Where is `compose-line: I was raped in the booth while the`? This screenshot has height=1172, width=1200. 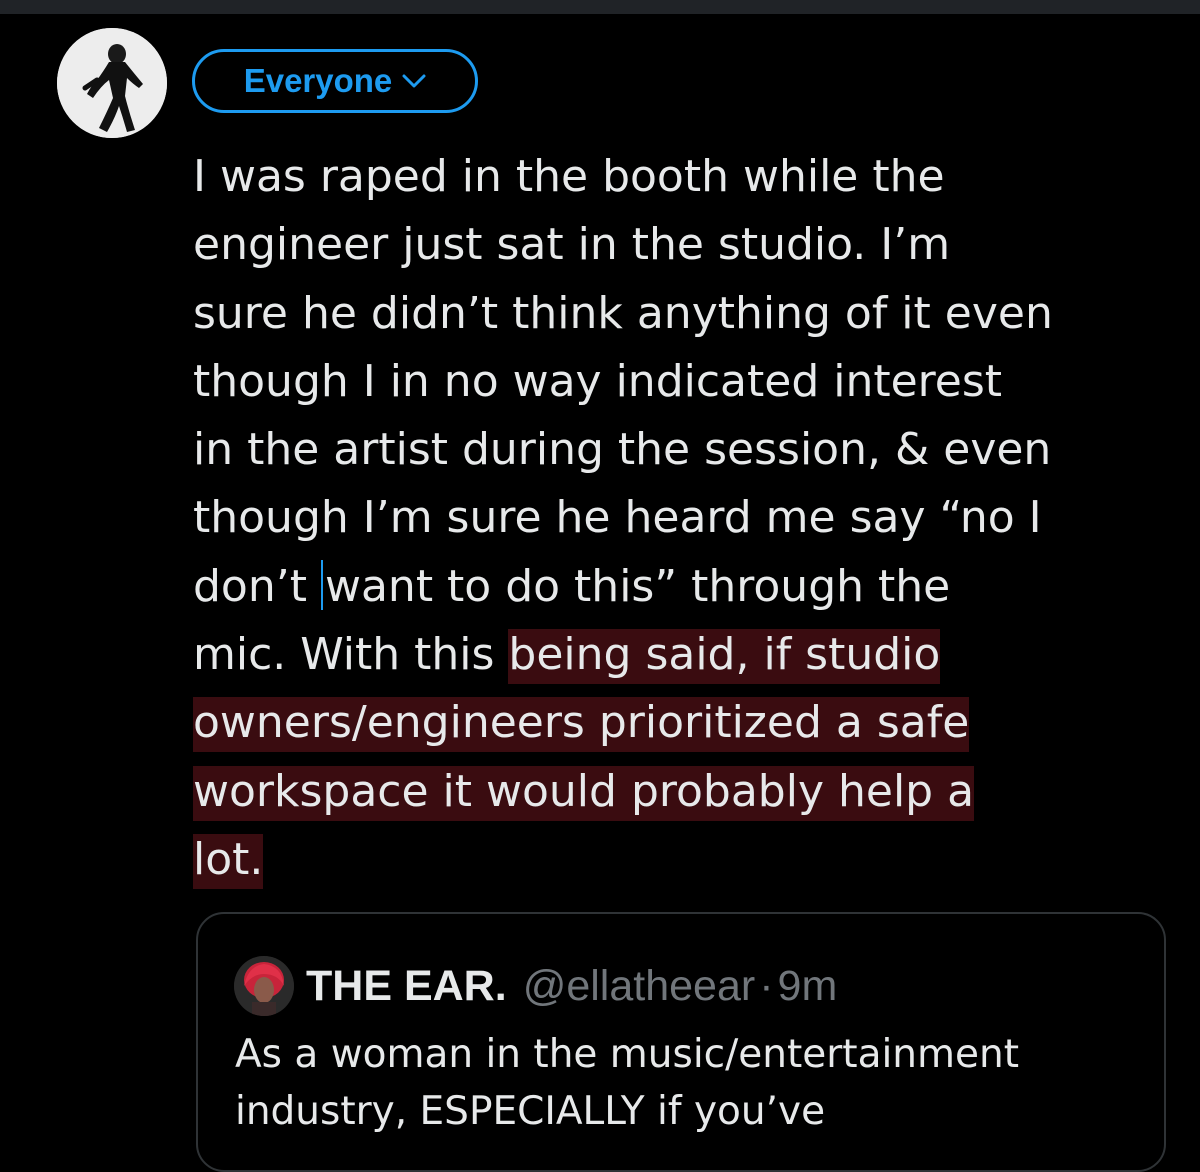
compose-line: I was raped in the booth while the is located at coordinates (688, 177).